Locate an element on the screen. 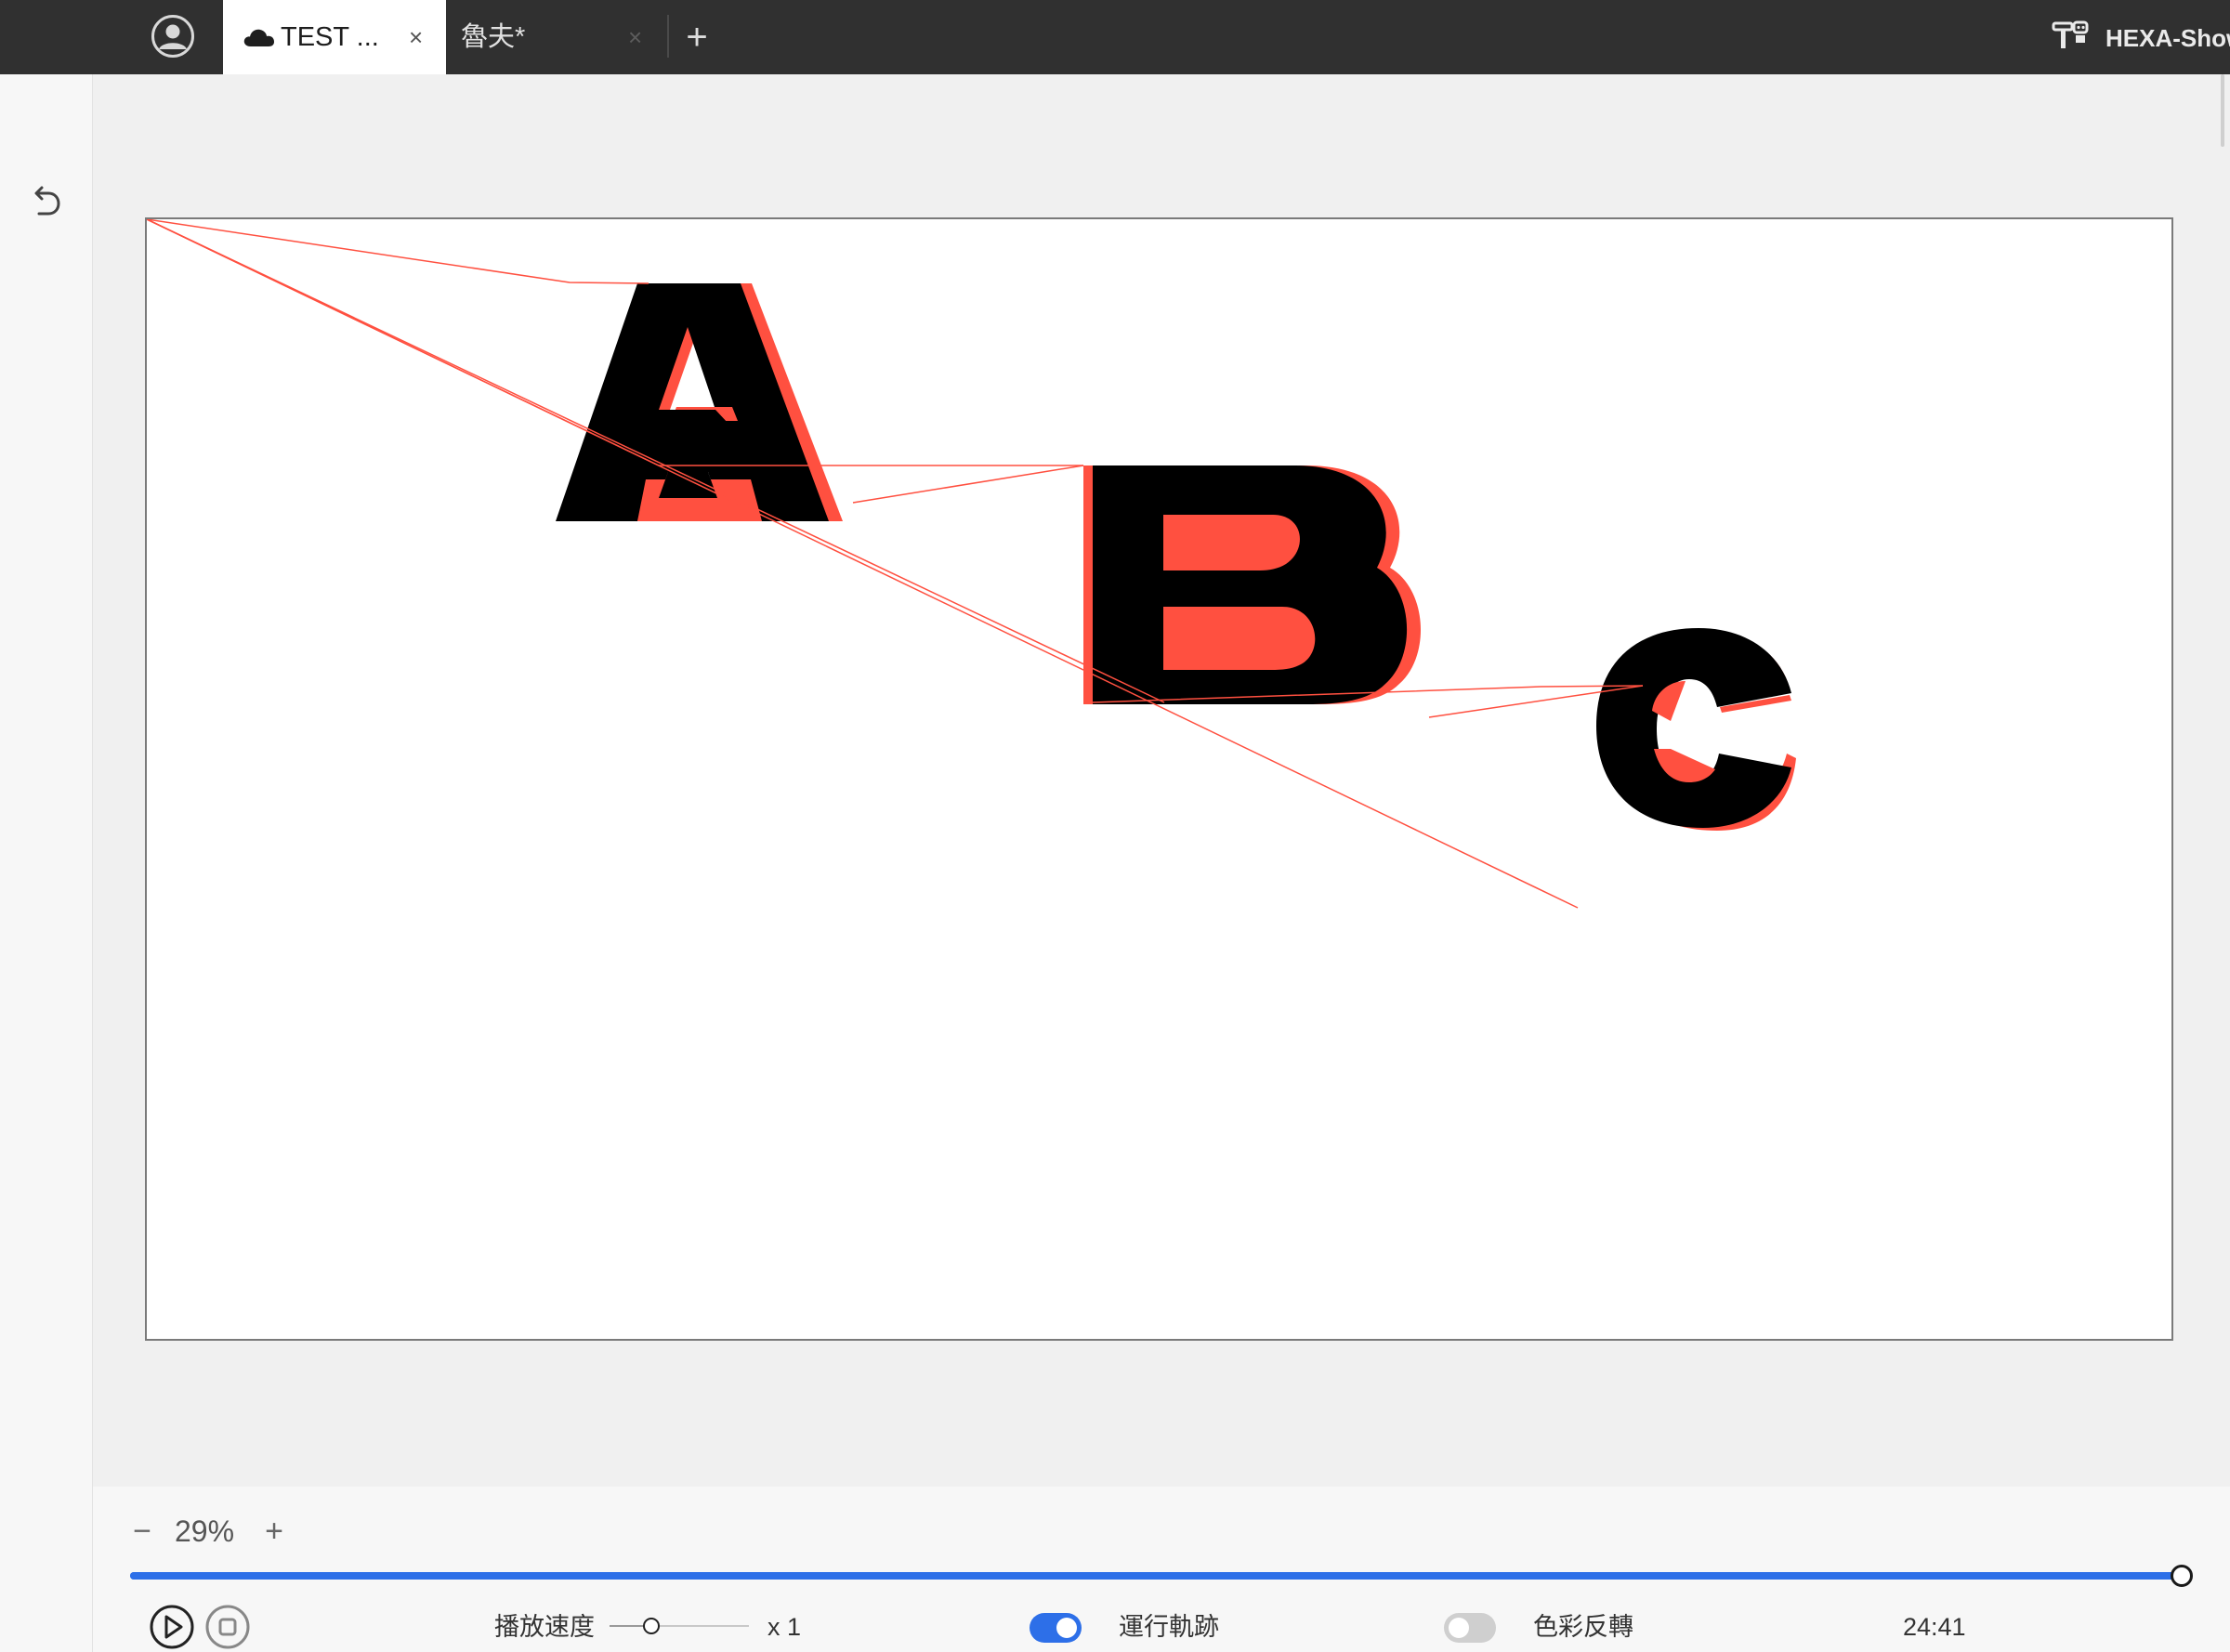 Image resolution: width=2230 pixels, height=1652 pixels. speed-slider is located at coordinates (679, 1626).